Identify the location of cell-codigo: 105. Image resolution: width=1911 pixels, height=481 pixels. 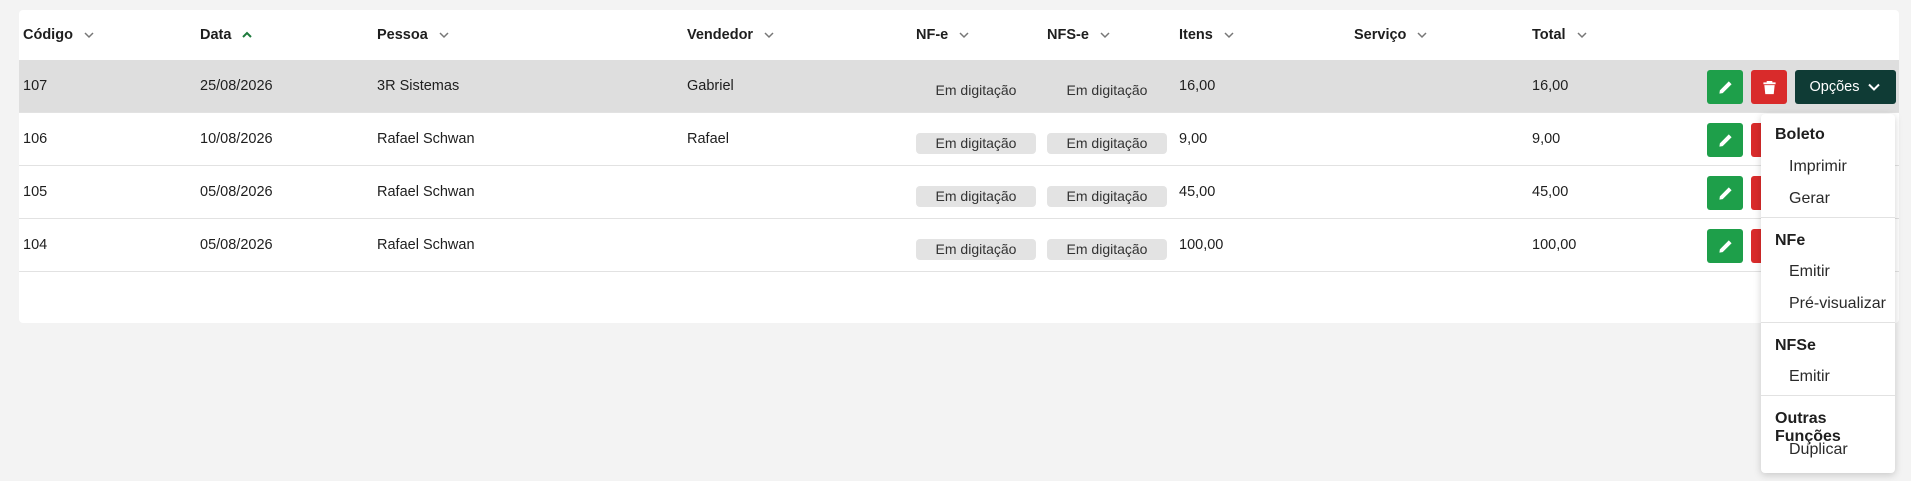
(35, 192).